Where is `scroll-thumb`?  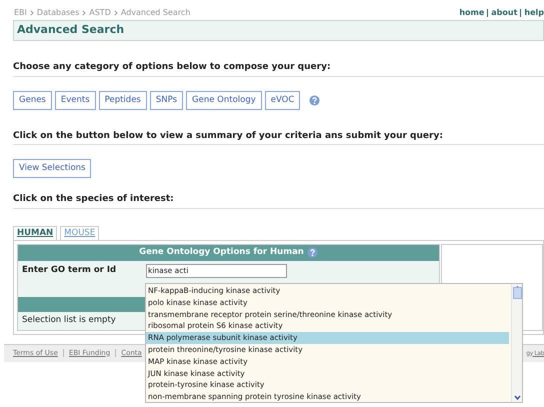
scroll-thumb is located at coordinates (517, 293).